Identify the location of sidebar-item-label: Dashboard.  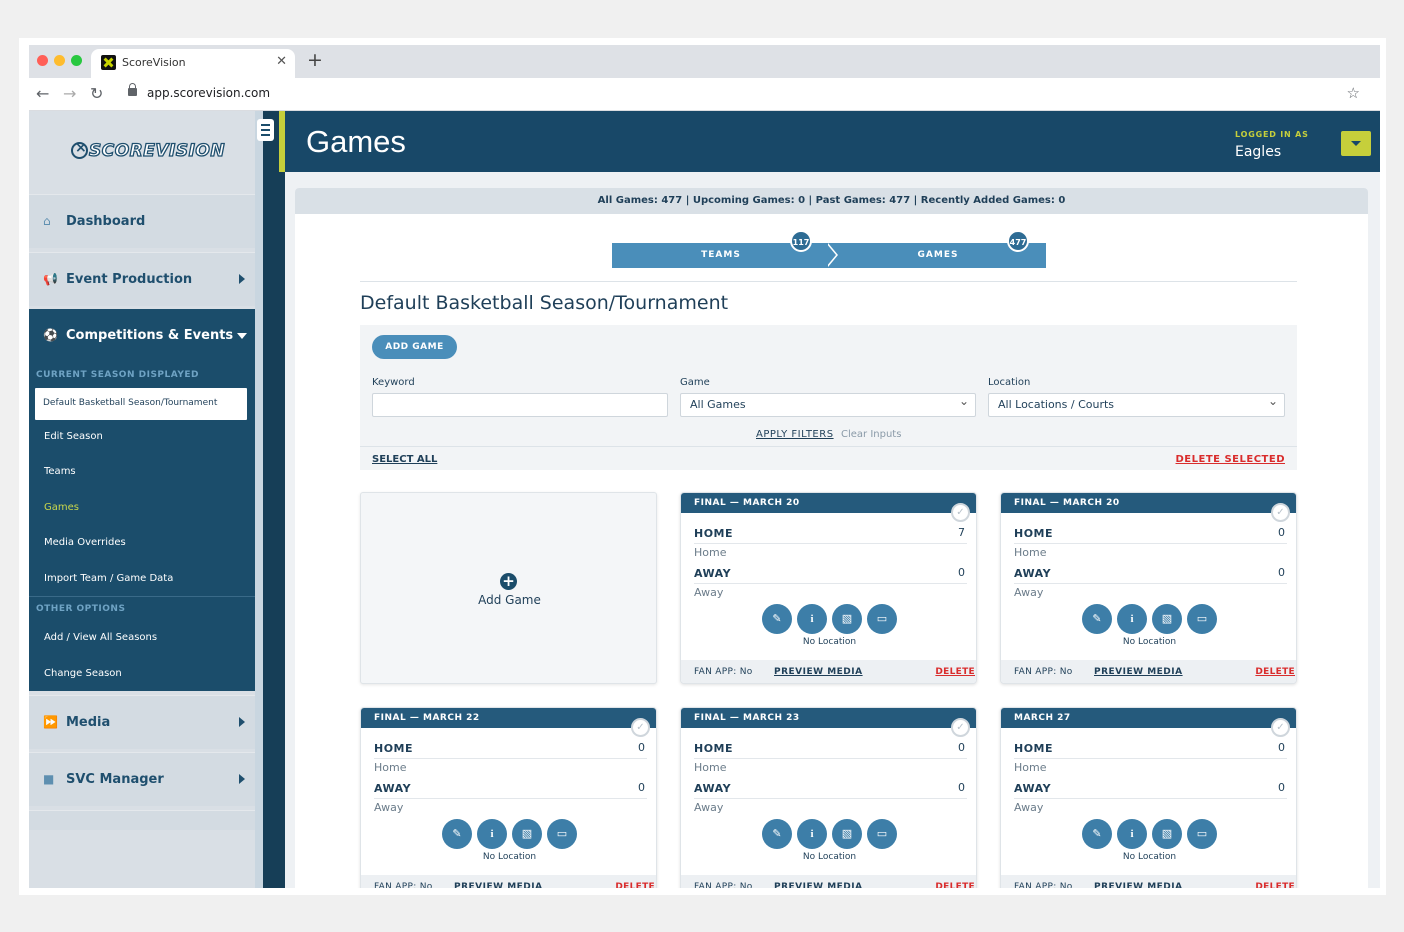
(106, 221).